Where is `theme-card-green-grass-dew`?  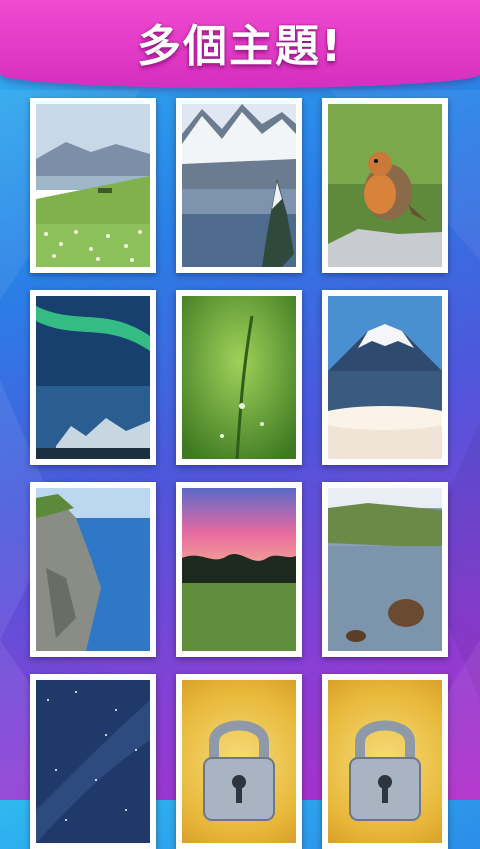
theme-card-green-grass-dew is located at coordinates (239, 377).